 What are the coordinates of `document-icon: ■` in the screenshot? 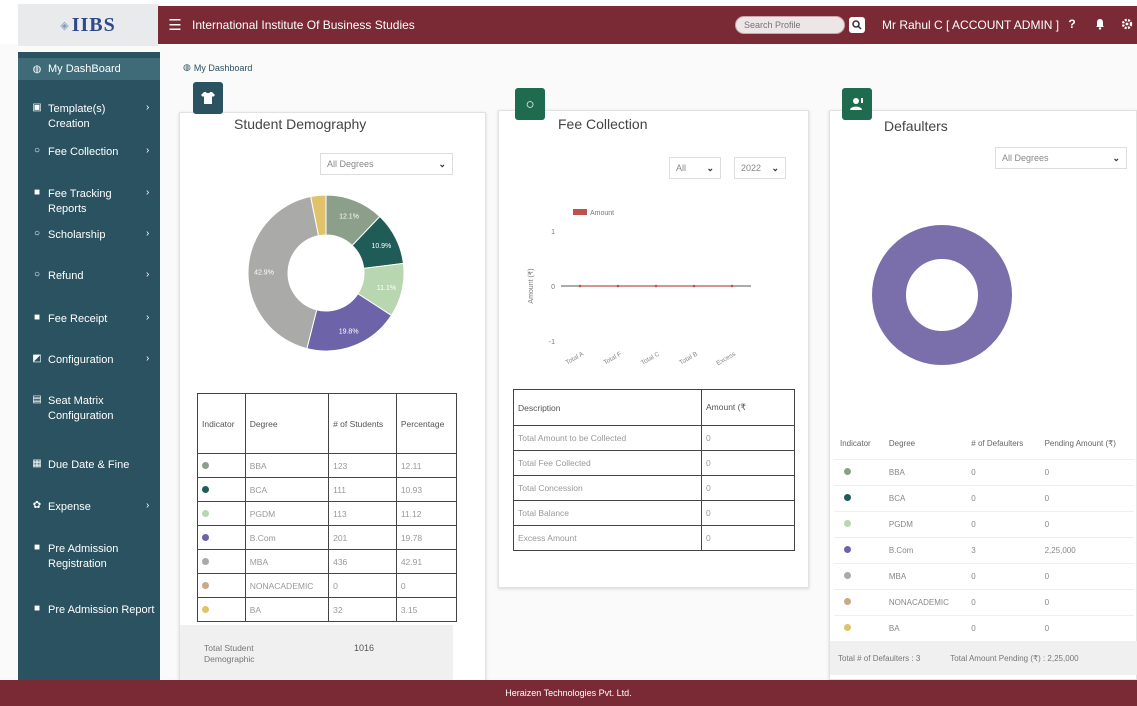 It's located at (37, 608).